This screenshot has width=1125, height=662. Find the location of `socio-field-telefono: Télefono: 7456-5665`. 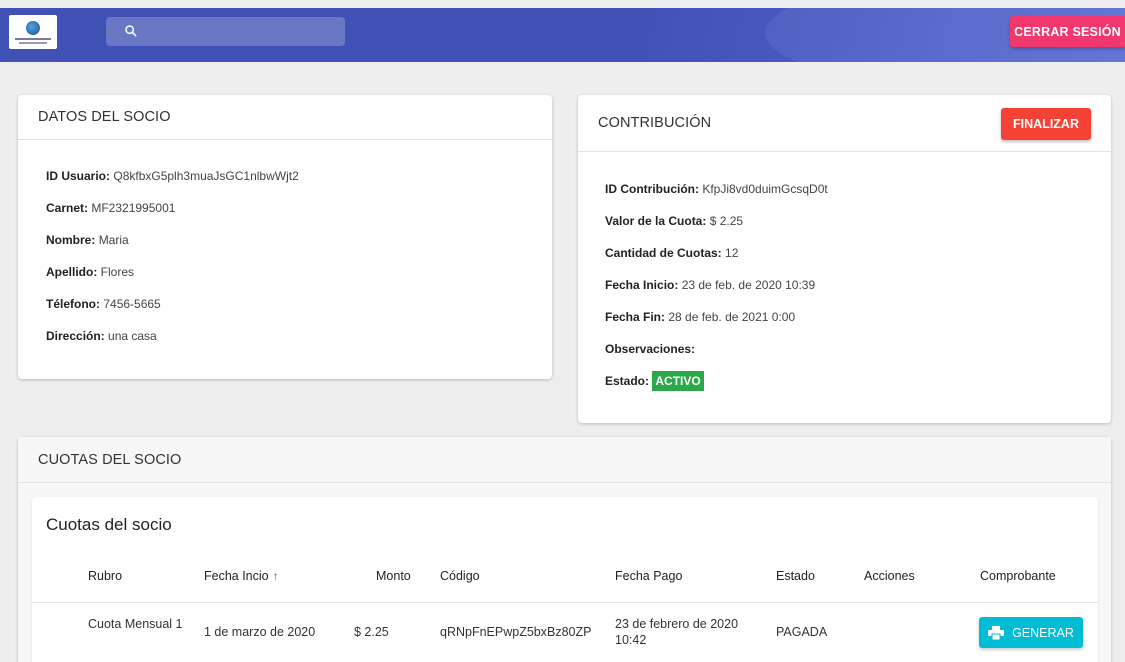

socio-field-telefono: Télefono: 7456-5665 is located at coordinates (103, 304).